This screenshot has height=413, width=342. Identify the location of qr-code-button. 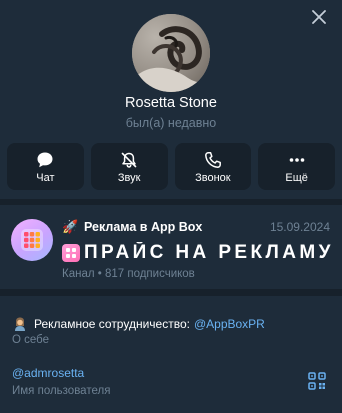
(317, 381).